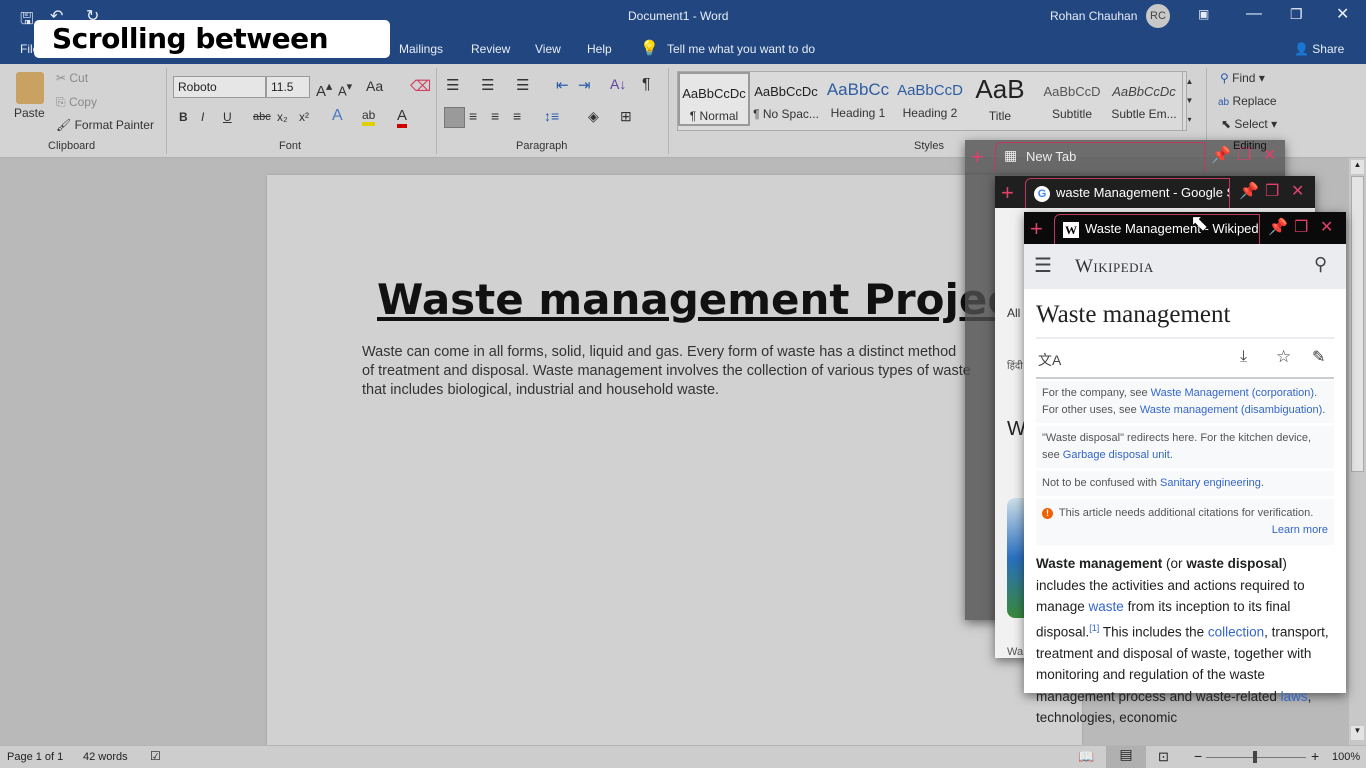 This screenshot has width=1366, height=768. I want to click on google-language-link: हिंदी, so click(1015, 365).